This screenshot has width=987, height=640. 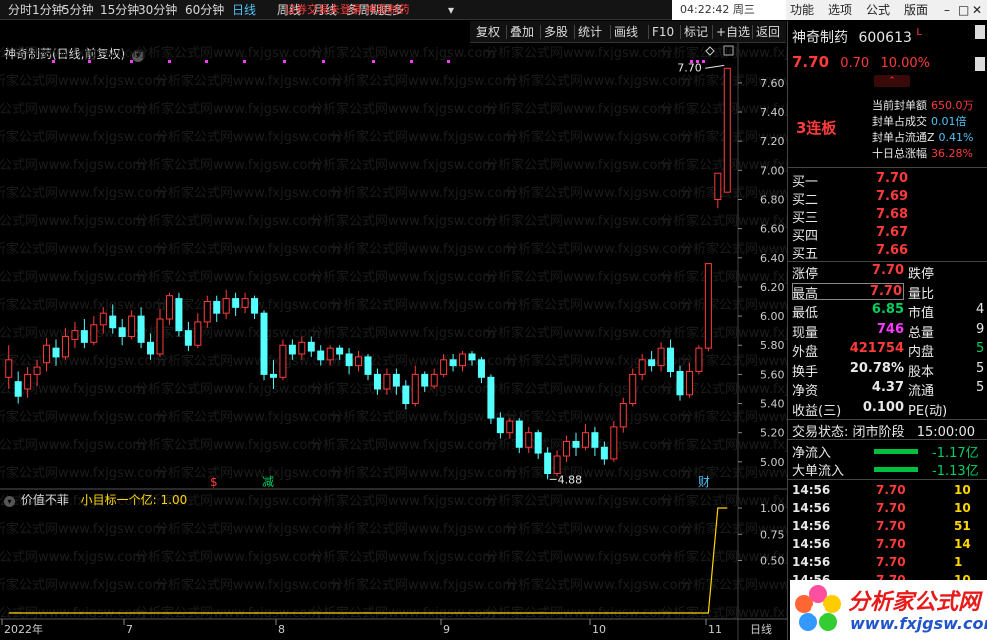 I want to click on window-close-icon: ✕, so click(x=977, y=10).